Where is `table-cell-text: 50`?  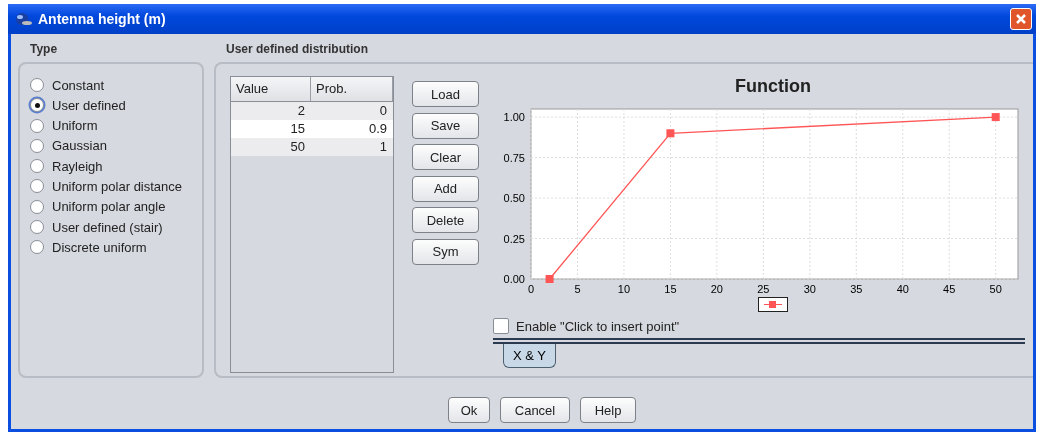 table-cell-text: 50 is located at coordinates (297, 147).